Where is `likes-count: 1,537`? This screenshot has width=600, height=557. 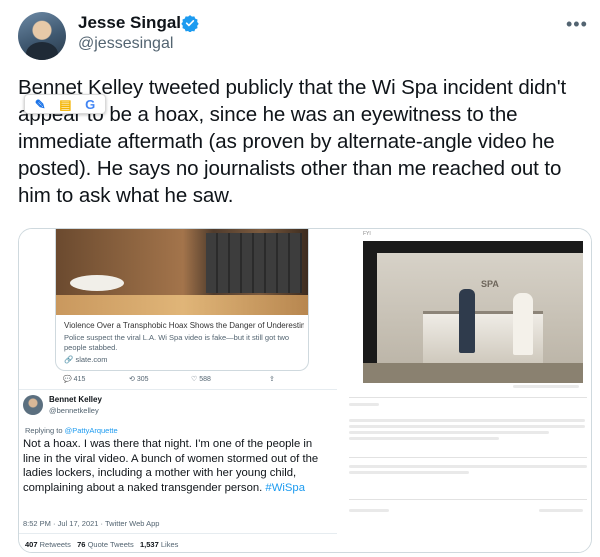 likes-count: 1,537 is located at coordinates (149, 544).